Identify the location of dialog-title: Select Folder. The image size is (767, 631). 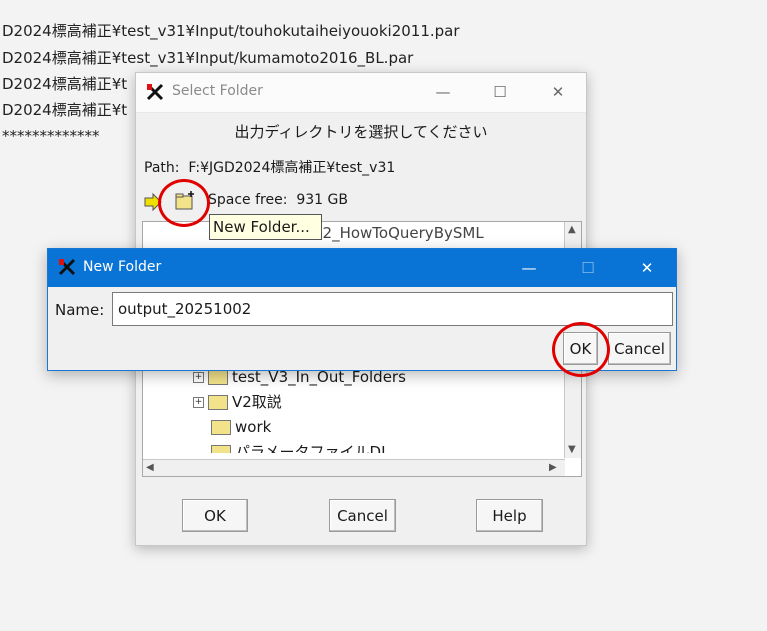
(217, 91).